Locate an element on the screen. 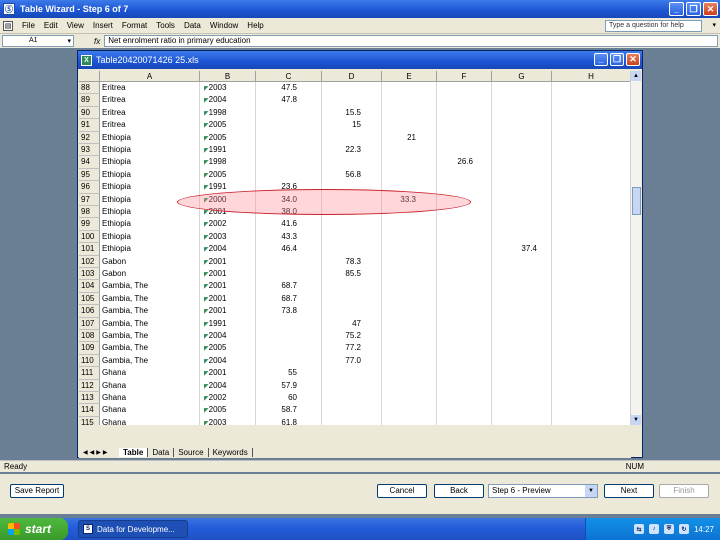  cell-b: ◤2004 is located at coordinates (228, 100).